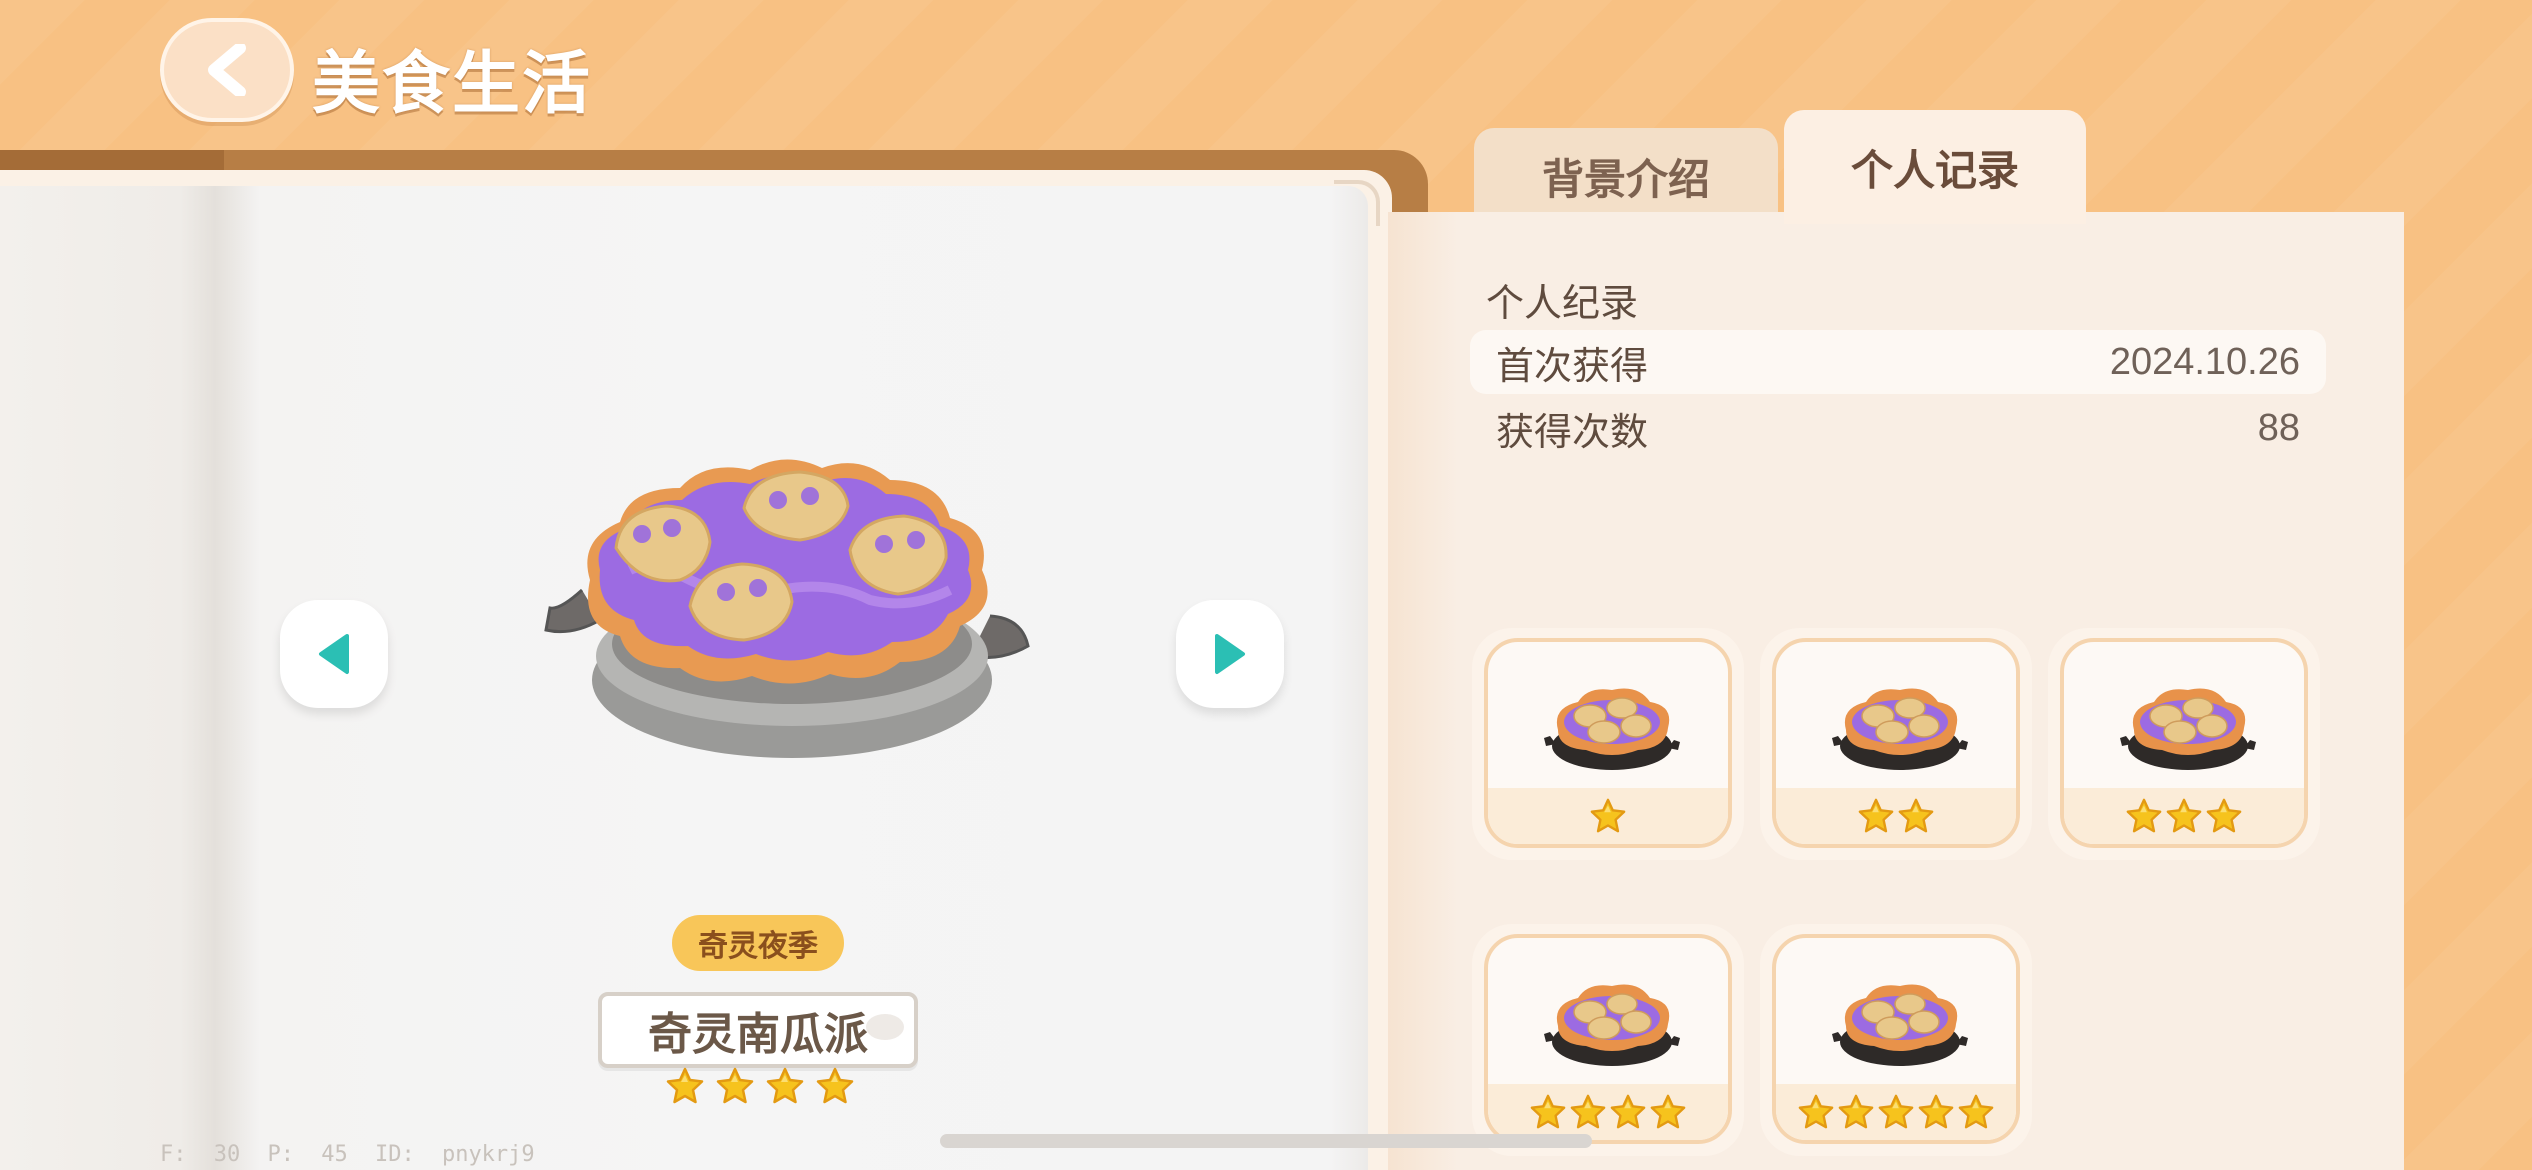 The height and width of the screenshot is (1170, 2532). What do you see at coordinates (454, 1154) in the screenshot?
I see `user-id-readout: ID: pnykrj9` at bounding box center [454, 1154].